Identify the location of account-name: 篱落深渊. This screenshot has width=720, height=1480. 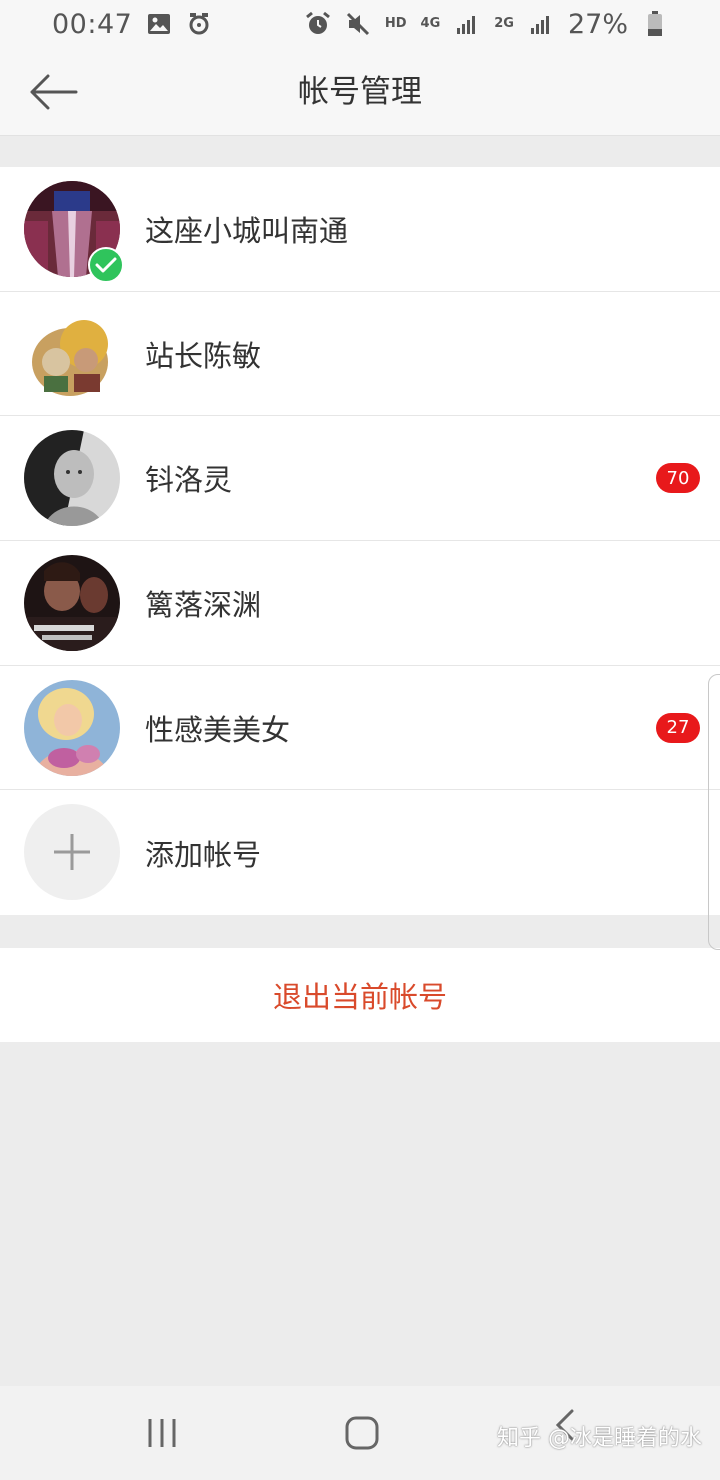
(203, 604).